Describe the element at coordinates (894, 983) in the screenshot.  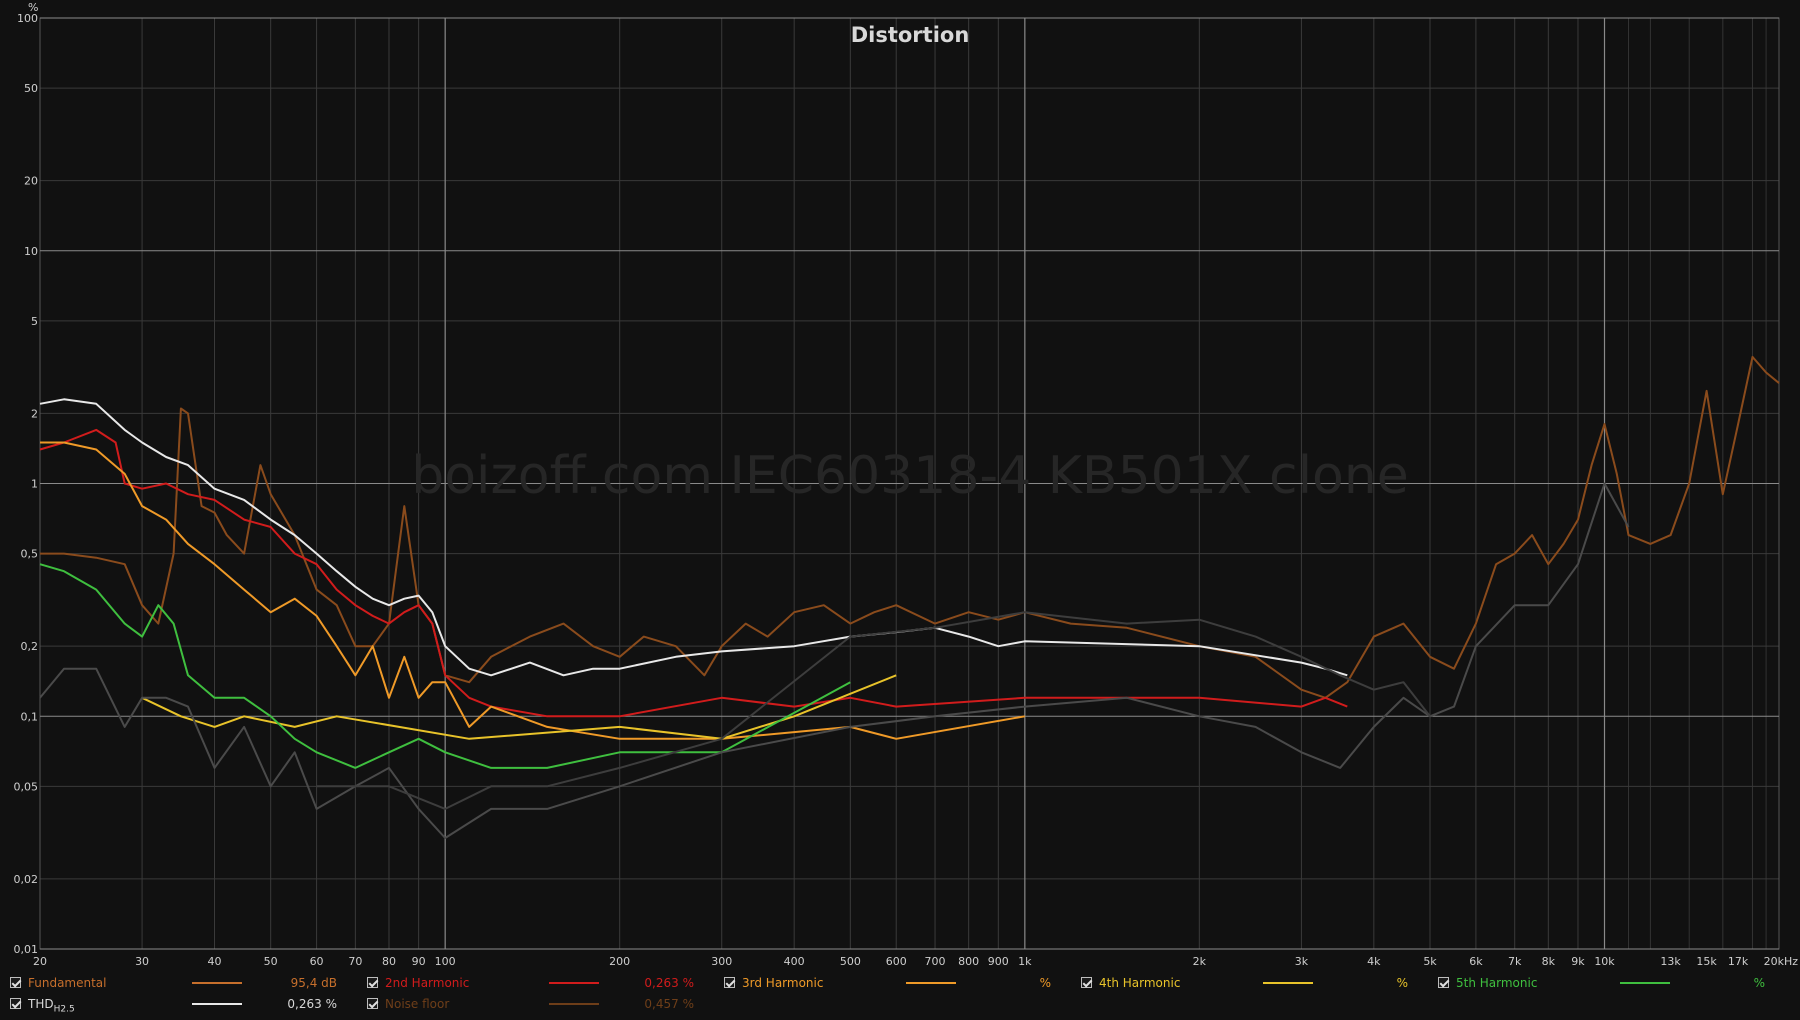
I see `legend-3rd-harmonic: 3rd Harmonic %` at that location.